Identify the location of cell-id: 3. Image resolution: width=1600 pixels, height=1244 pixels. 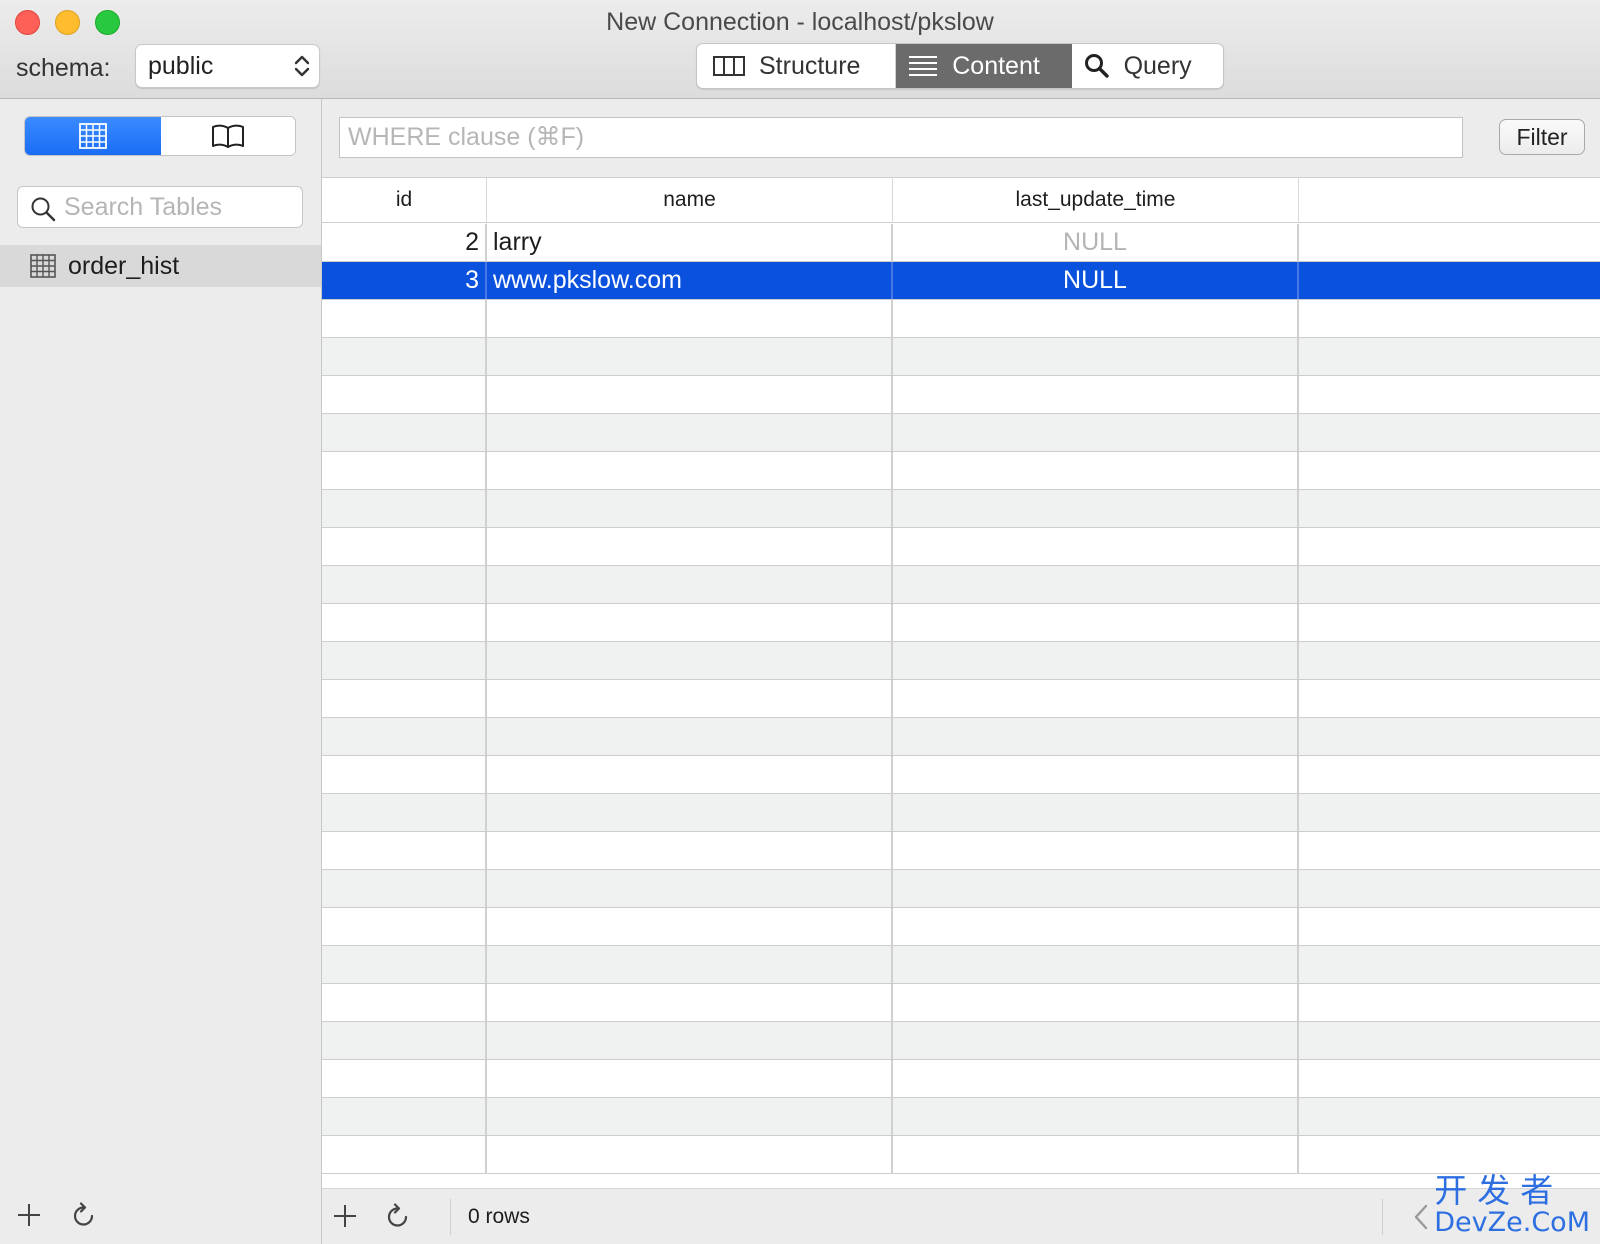
(404, 280).